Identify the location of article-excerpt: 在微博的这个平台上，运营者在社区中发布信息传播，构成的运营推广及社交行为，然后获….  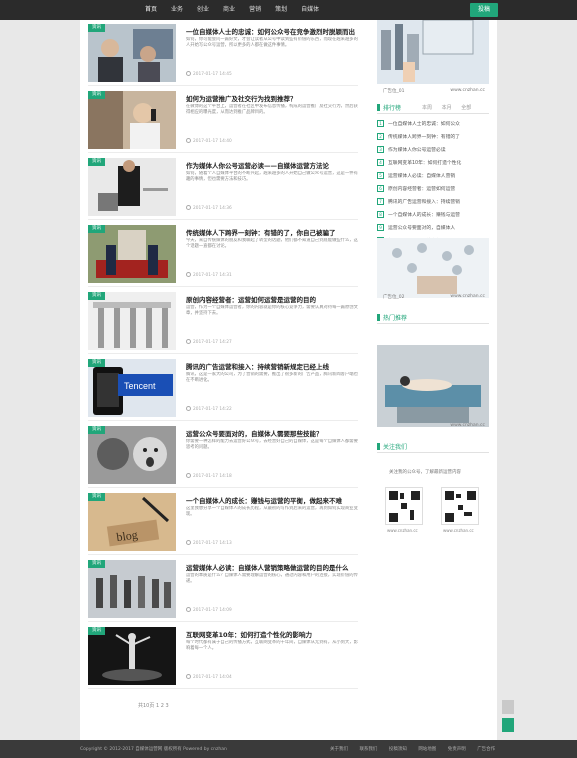
(272, 110).